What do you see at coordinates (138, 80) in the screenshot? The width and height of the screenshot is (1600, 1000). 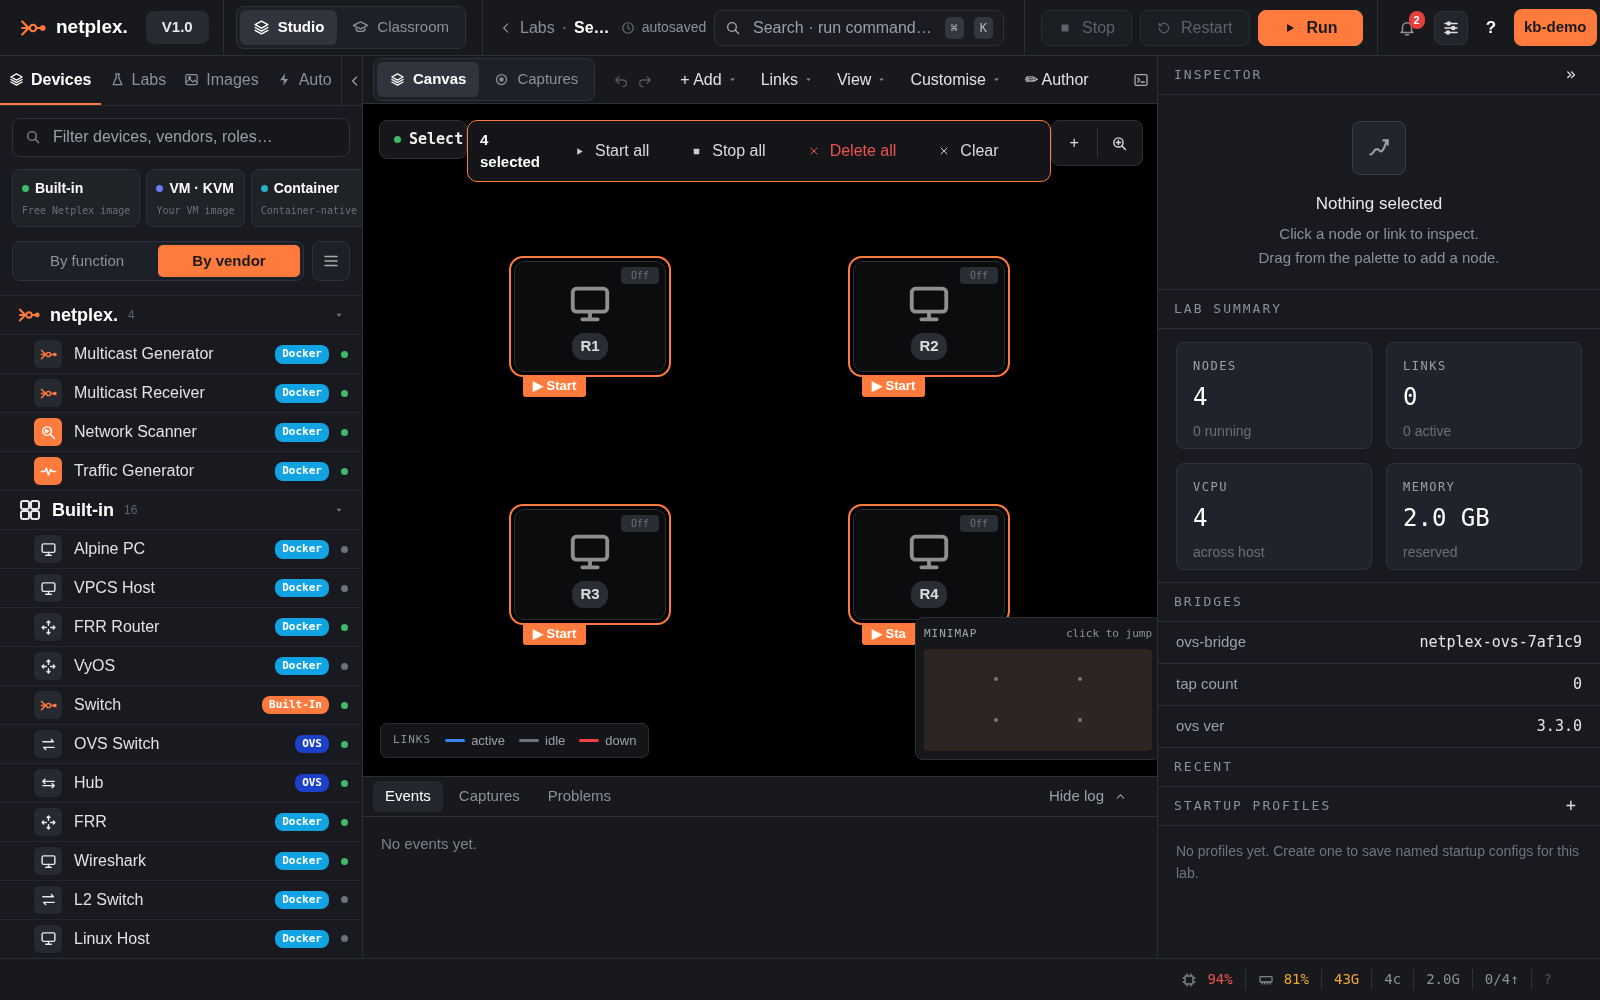 I see `sidebar-tab: Labs` at bounding box center [138, 80].